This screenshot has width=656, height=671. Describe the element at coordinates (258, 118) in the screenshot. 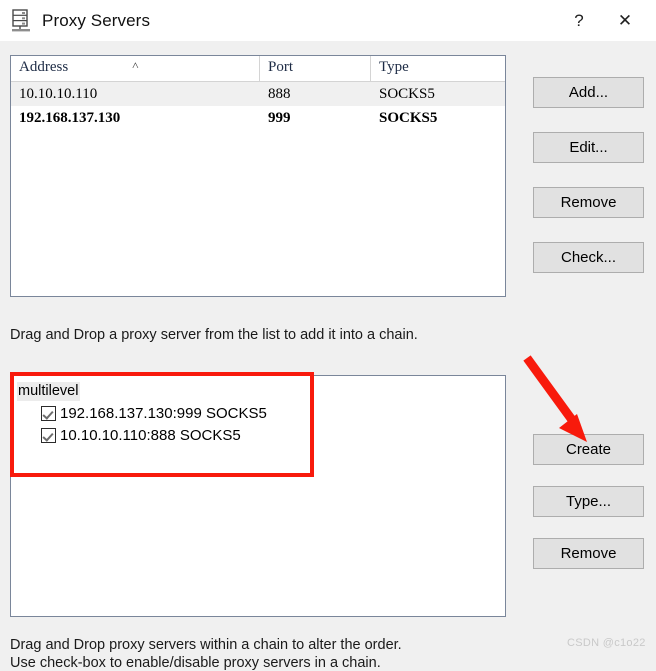

I see `table-row: 192.168.137.130 999 SOCKS5` at that location.